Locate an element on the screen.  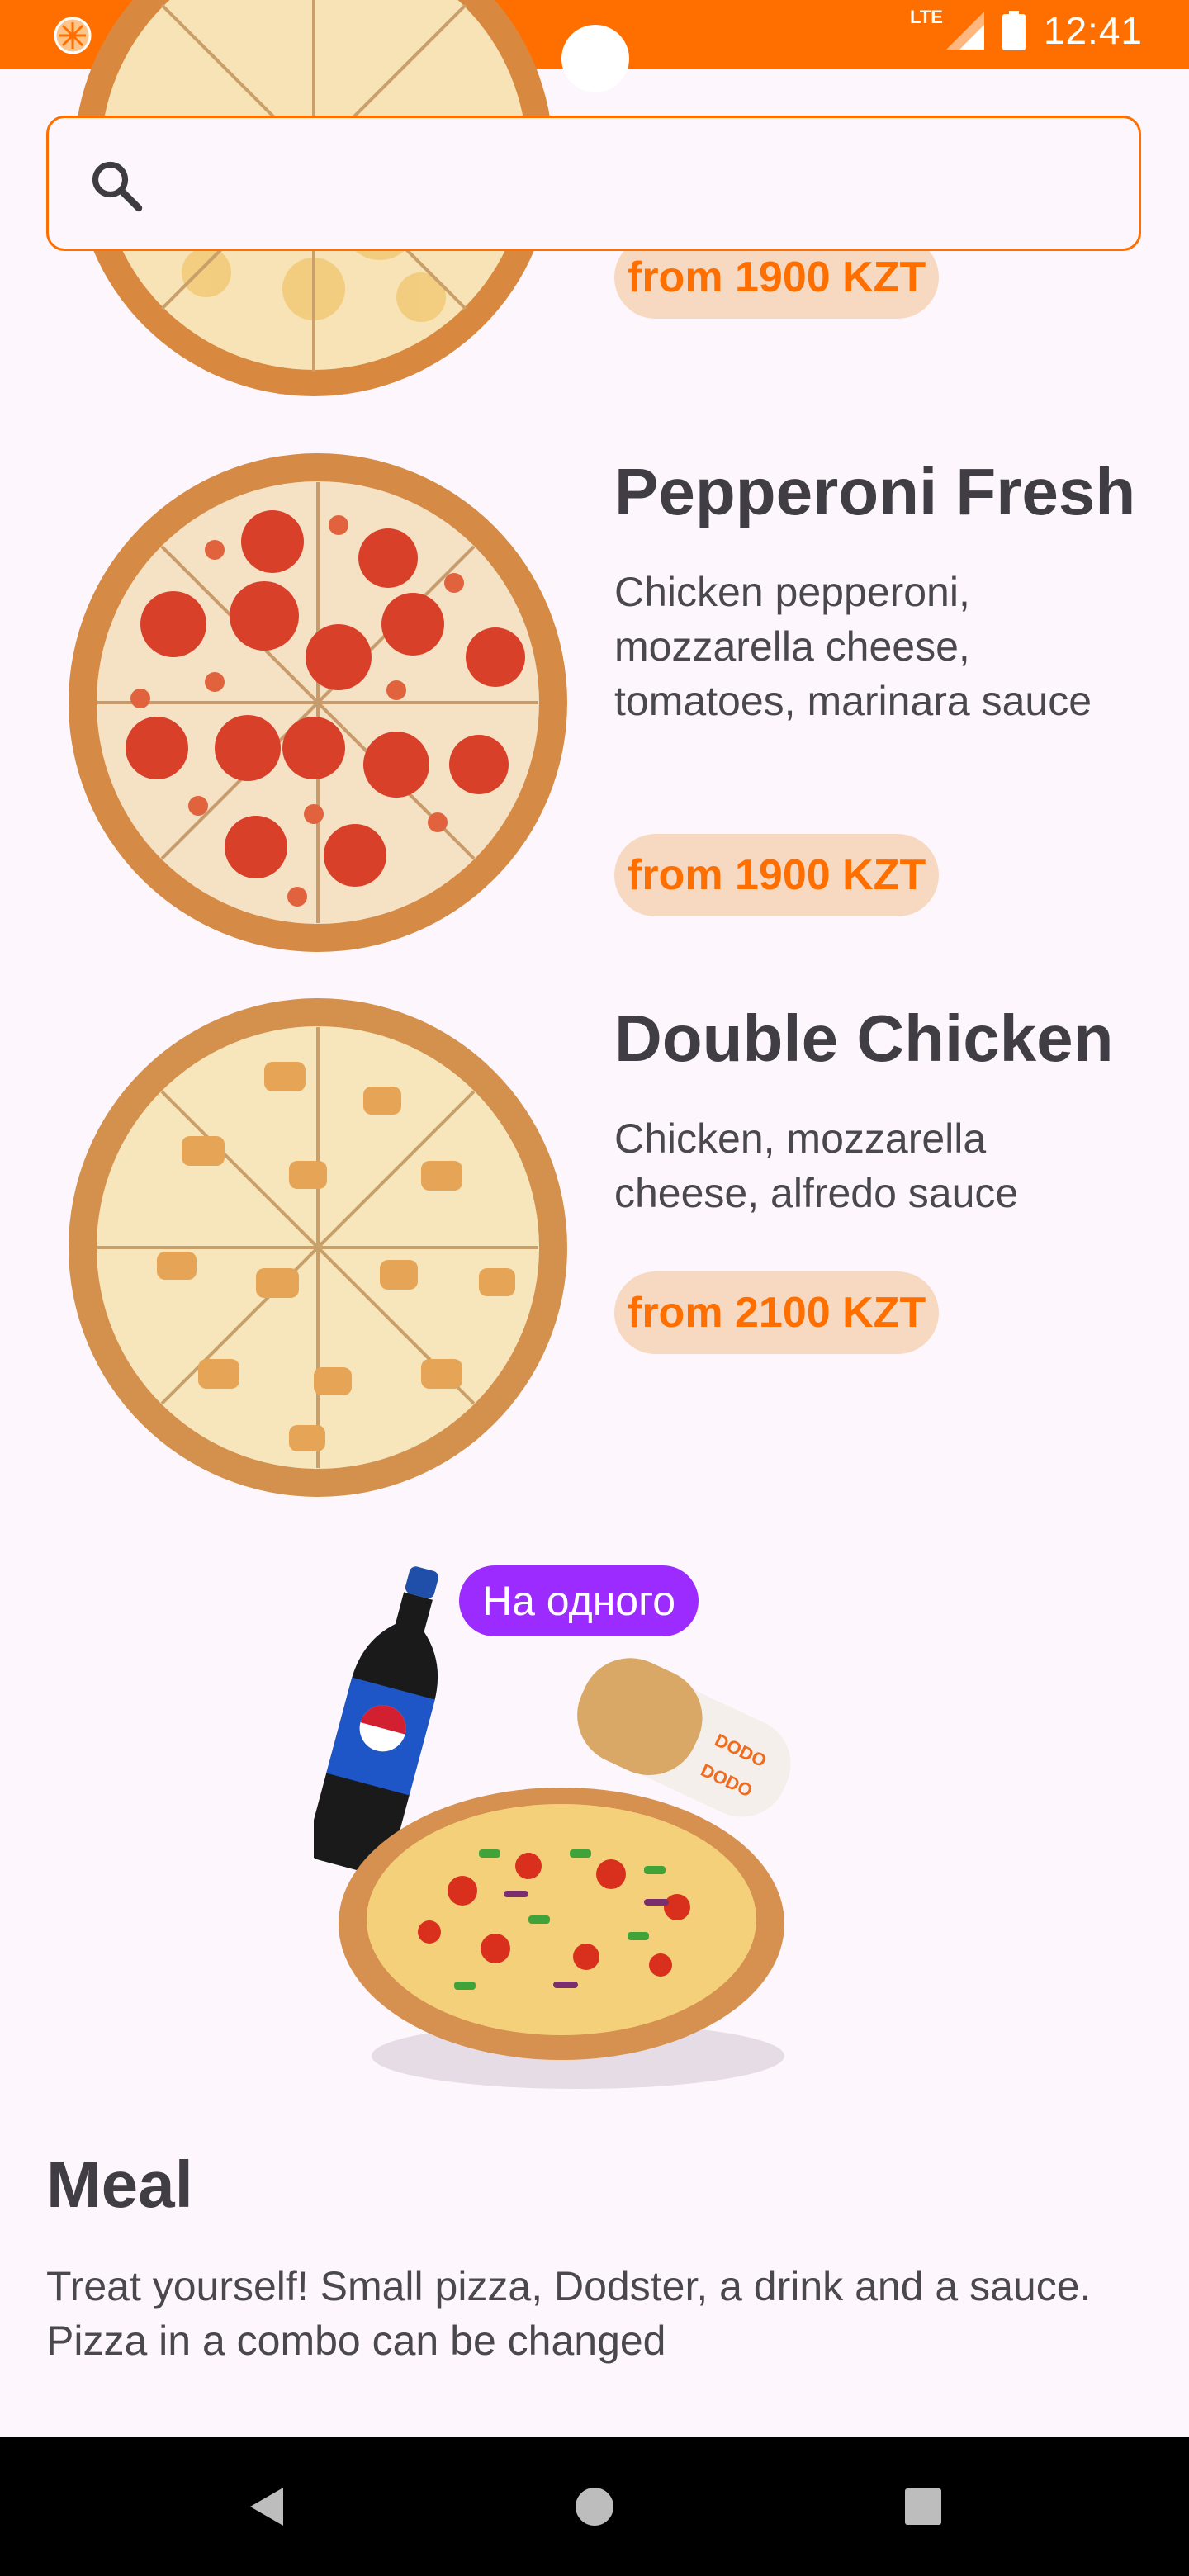
system-nav-bar is located at coordinates (594, 2506).